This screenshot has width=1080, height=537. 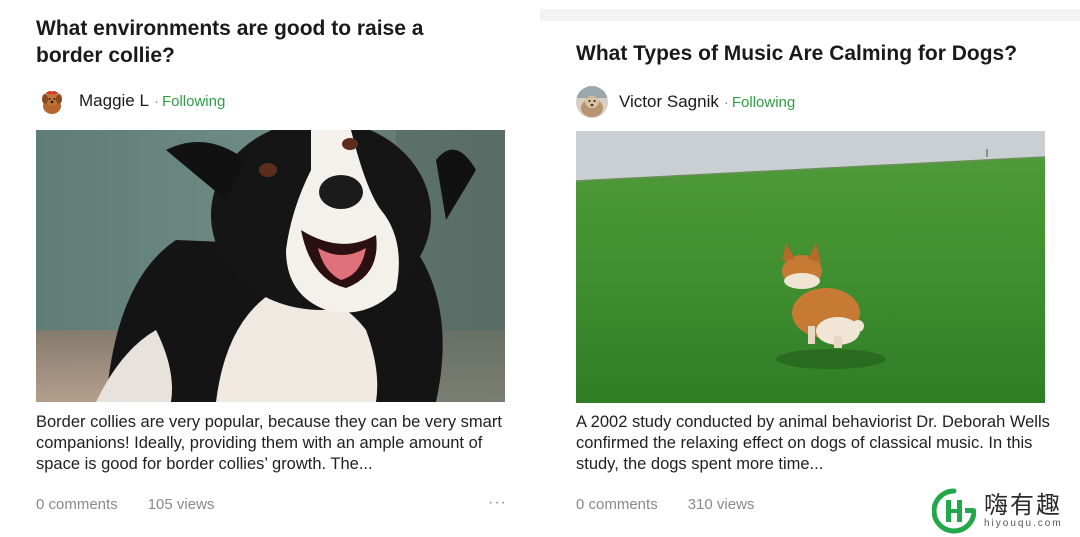 I want to click on author-row: Victor Sagnik · Following, so click(x=685, y=102).